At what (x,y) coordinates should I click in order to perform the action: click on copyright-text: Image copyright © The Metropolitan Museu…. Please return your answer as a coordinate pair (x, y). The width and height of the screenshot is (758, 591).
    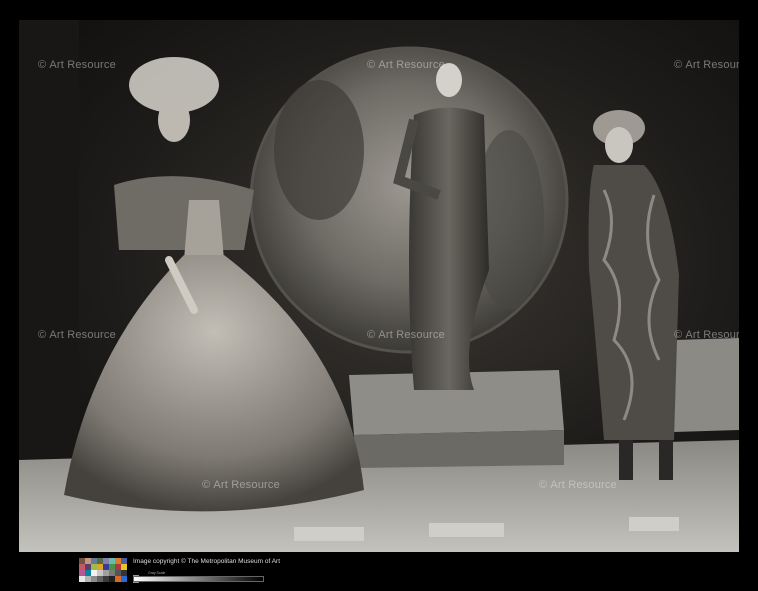
    Looking at the image, I should click on (207, 561).